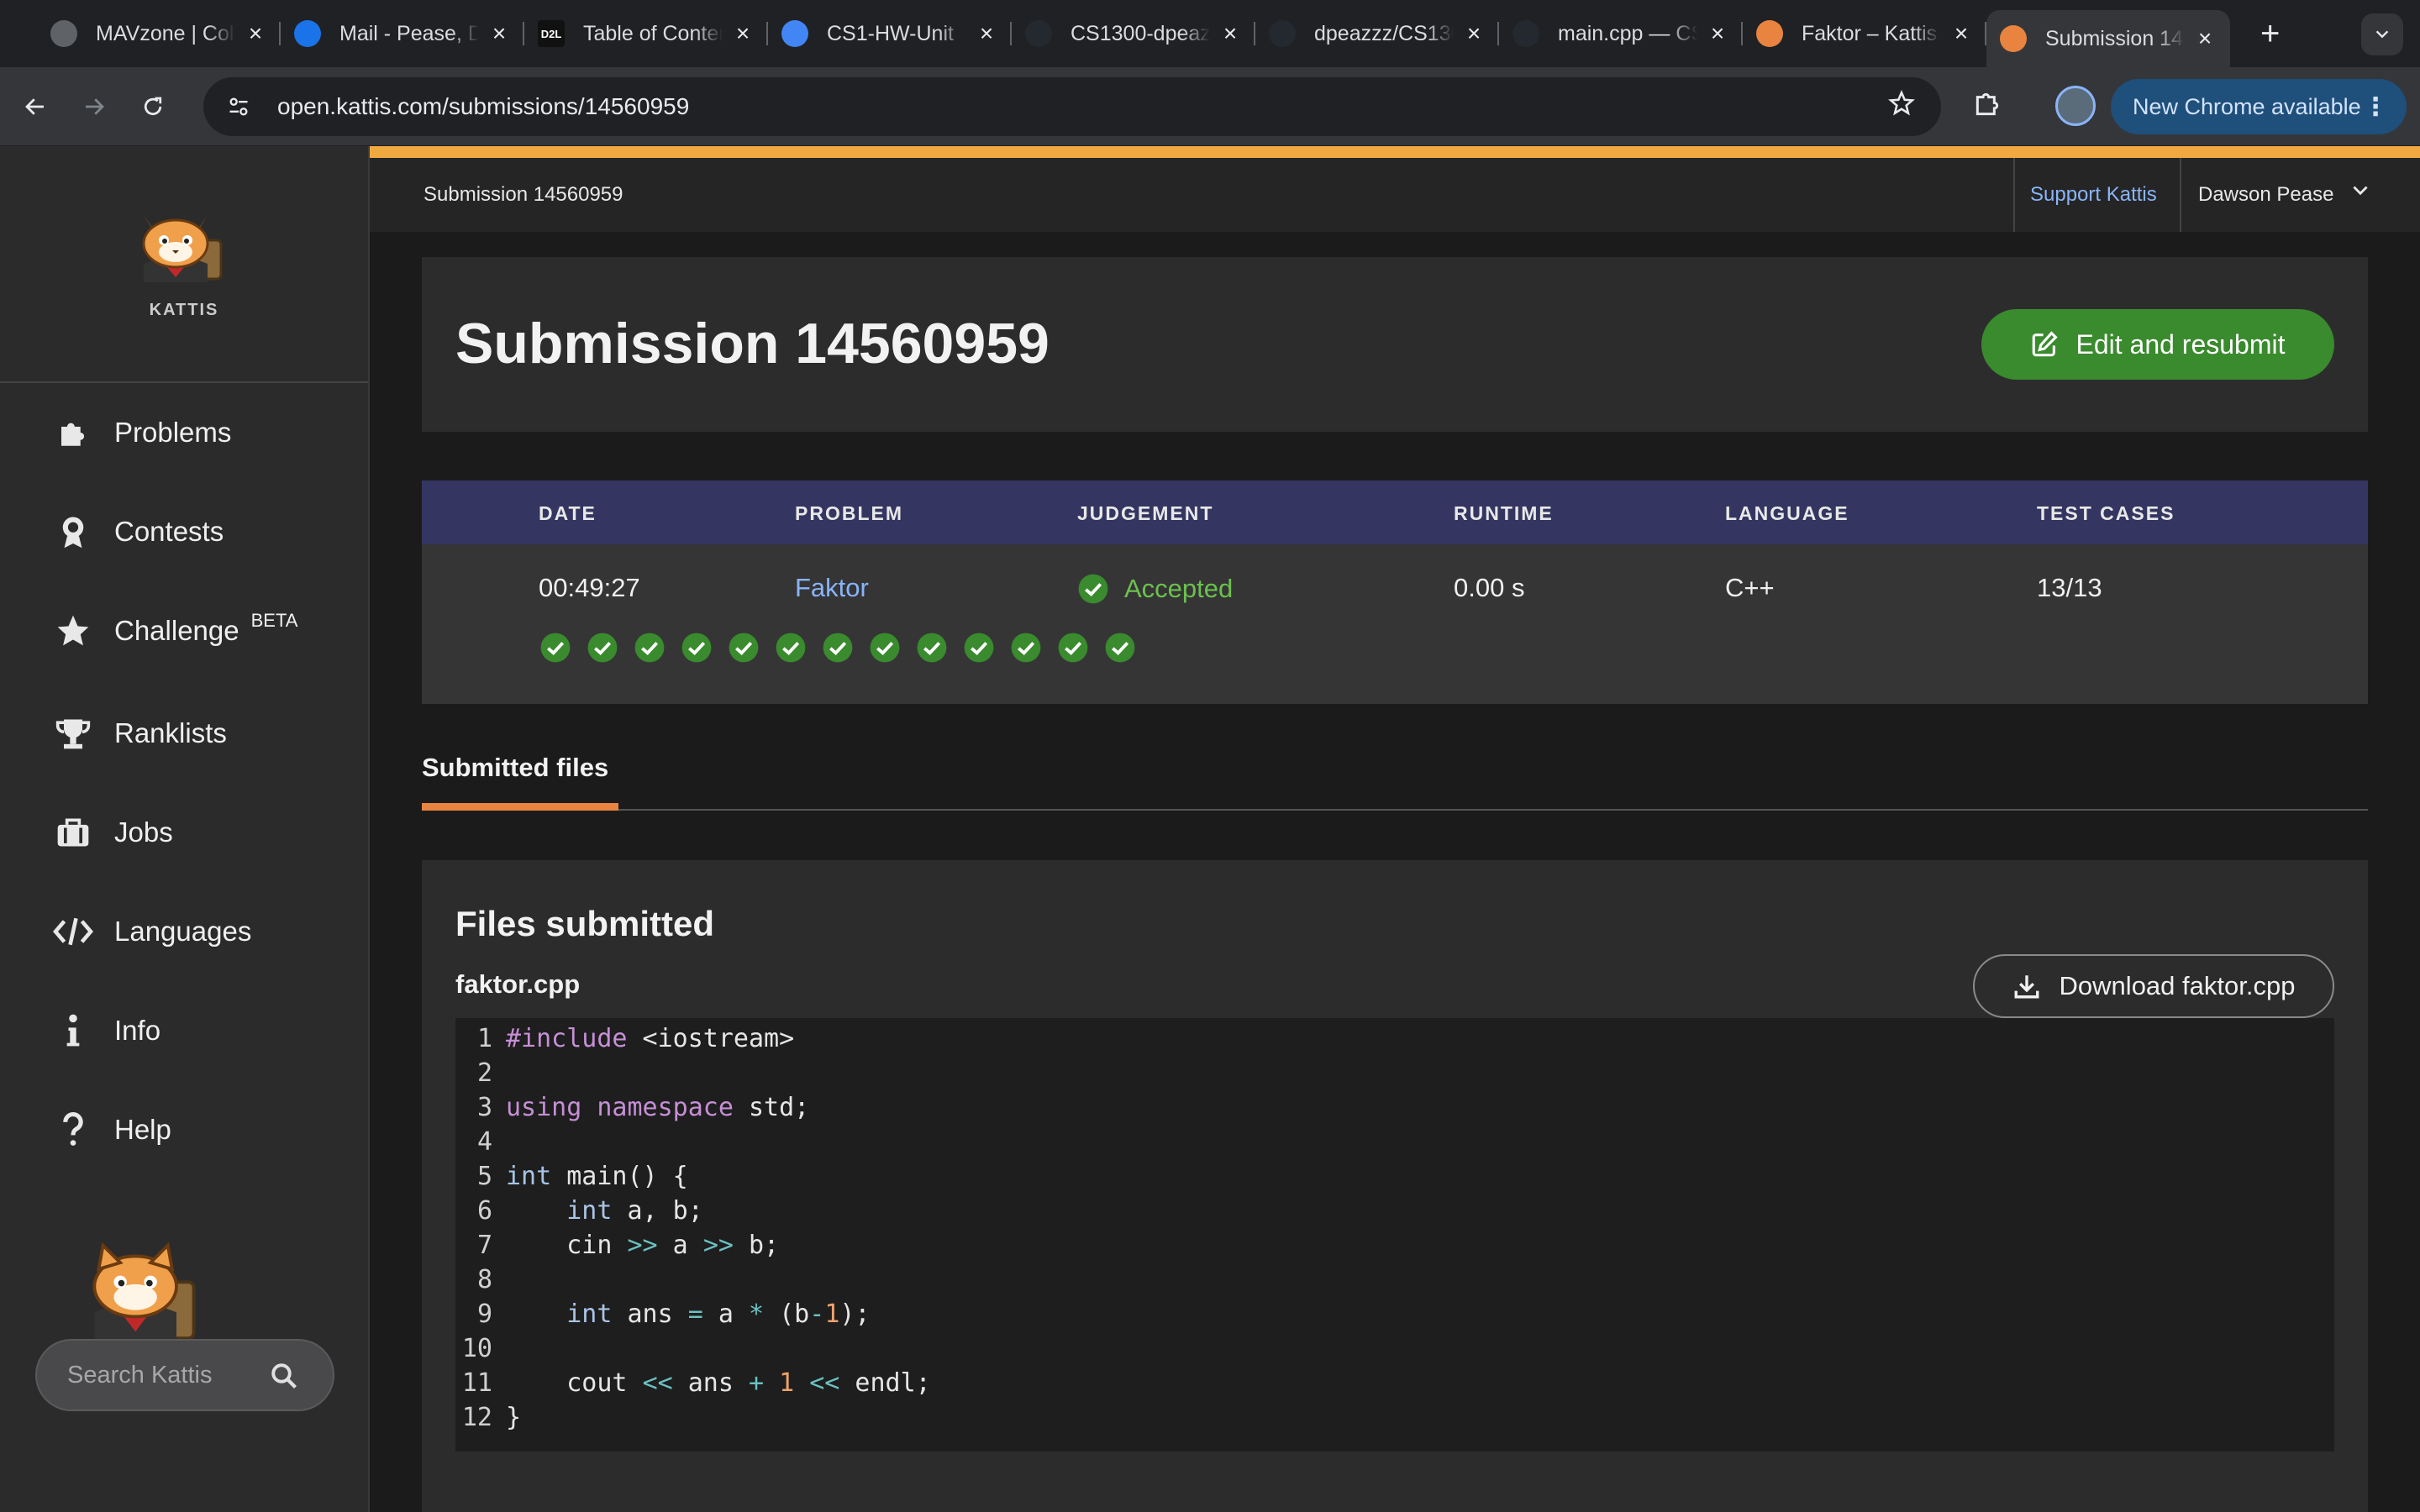  Describe the element at coordinates (142, 1129) in the screenshot. I see `sidebar-item-label: Help` at that location.